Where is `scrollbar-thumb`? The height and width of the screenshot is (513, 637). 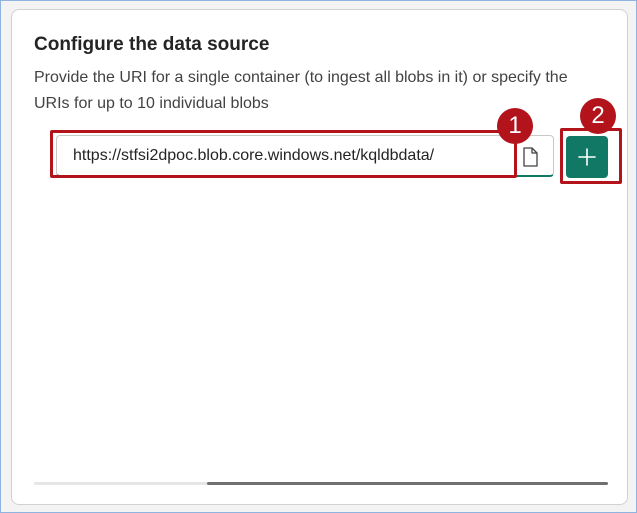 scrollbar-thumb is located at coordinates (407, 483).